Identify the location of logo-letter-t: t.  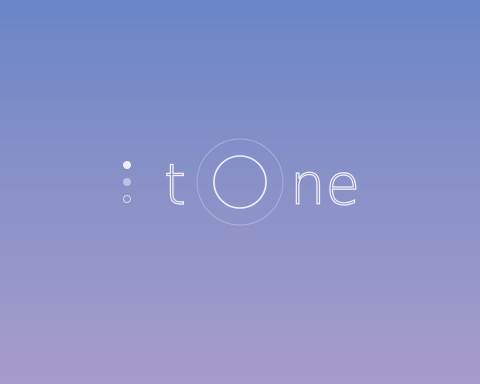
(175, 185).